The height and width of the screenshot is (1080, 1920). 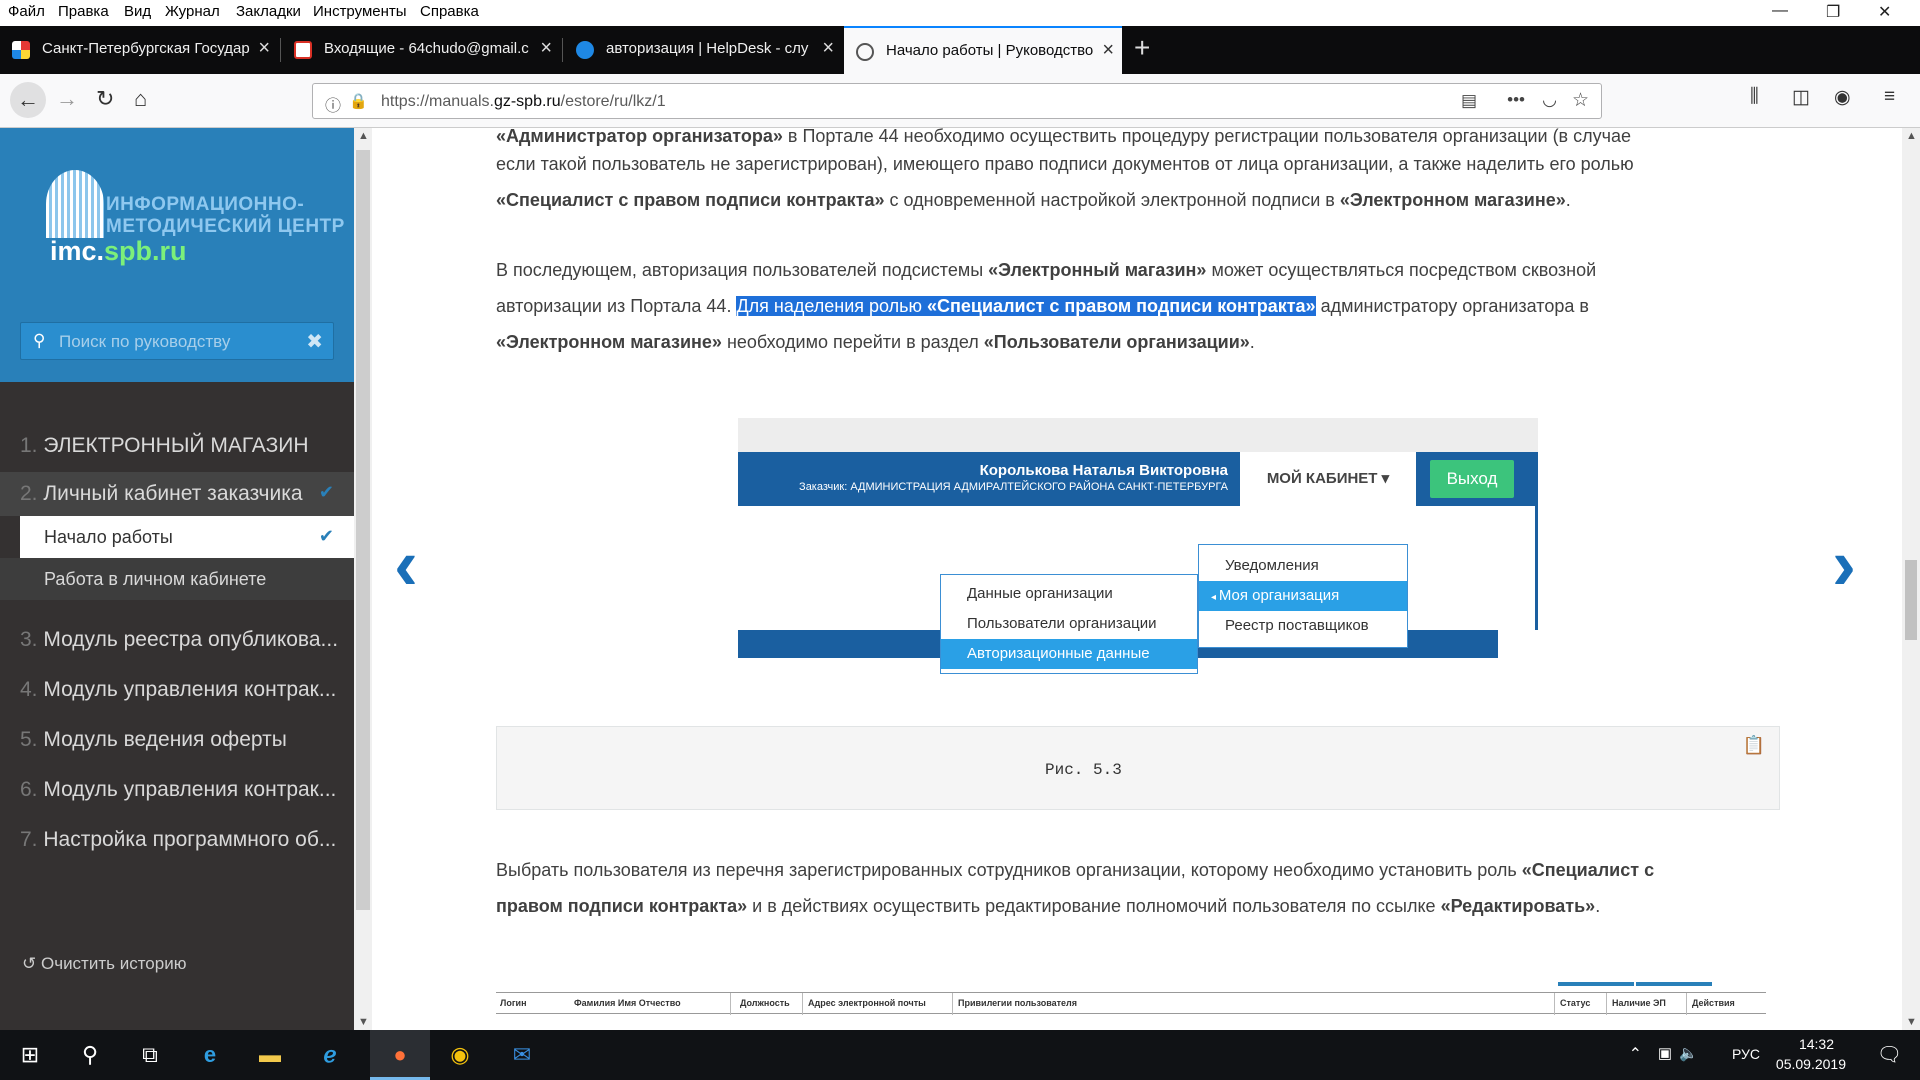 I want to click on clock-date: 05.09.2019, so click(x=1811, y=1064).